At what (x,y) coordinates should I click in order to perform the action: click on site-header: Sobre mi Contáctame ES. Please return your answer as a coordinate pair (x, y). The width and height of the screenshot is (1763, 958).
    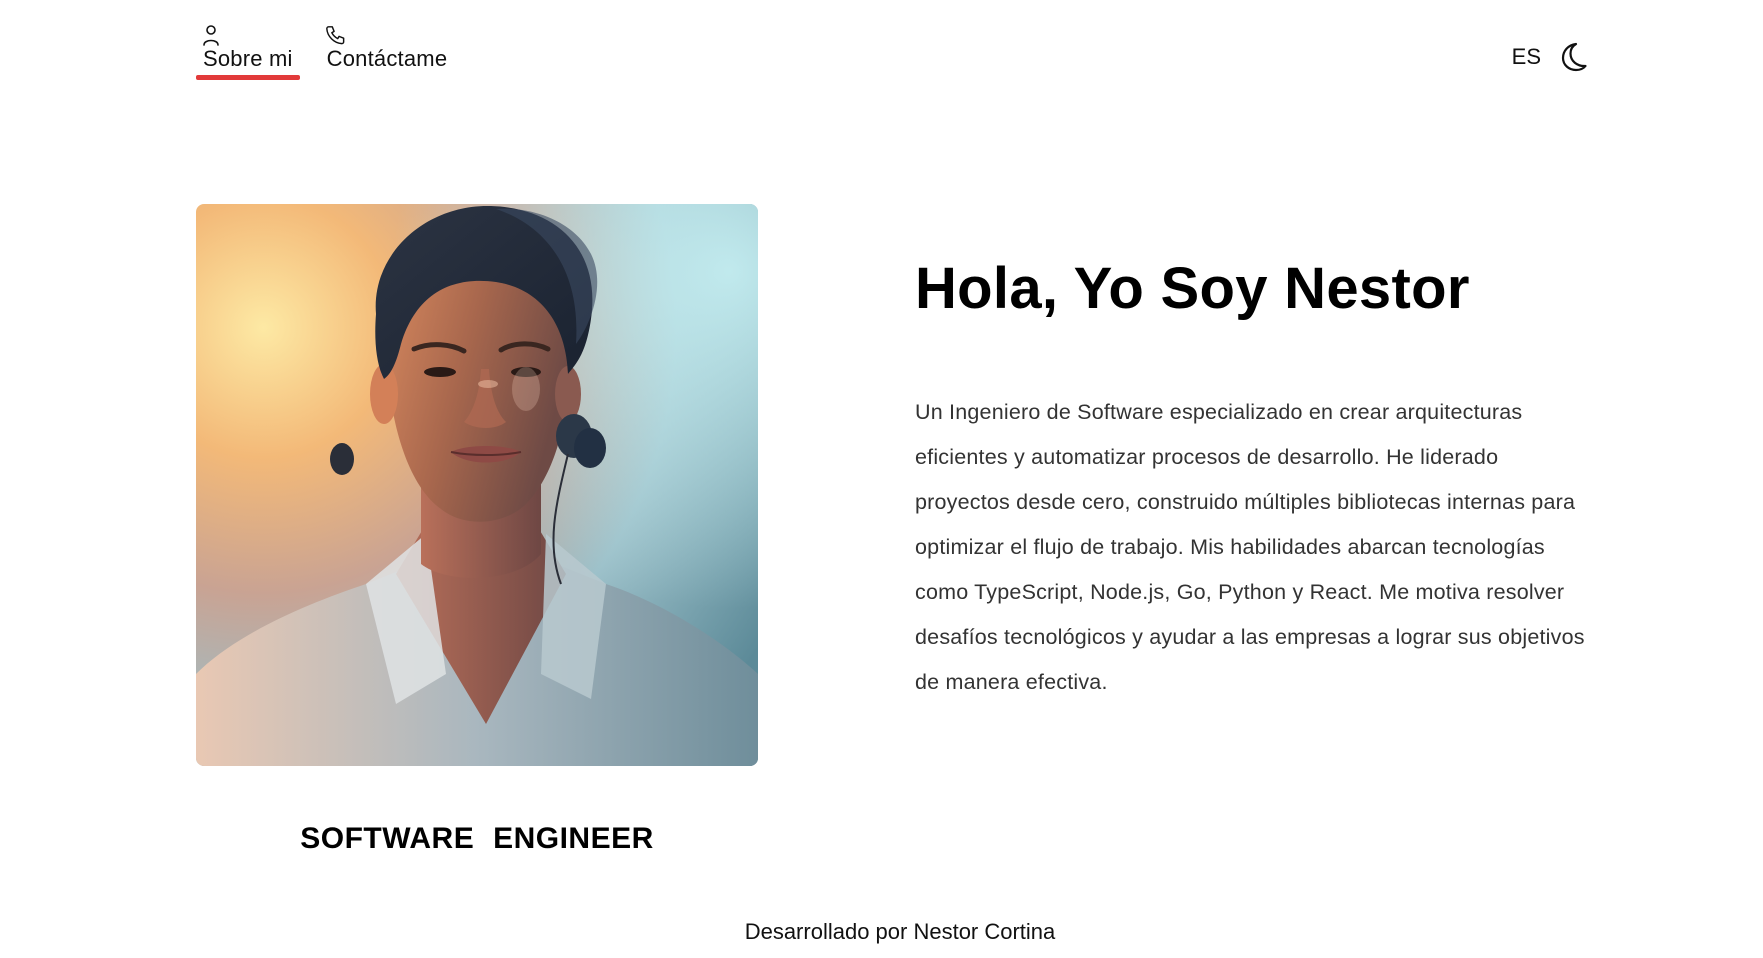
    Looking at the image, I should click on (881, 55).